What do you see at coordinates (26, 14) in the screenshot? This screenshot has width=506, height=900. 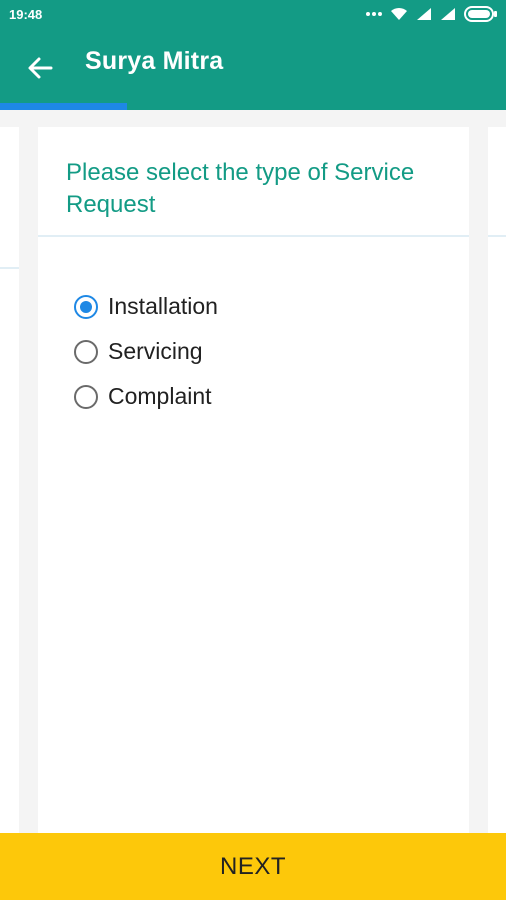 I see `status-time: 19:48` at bounding box center [26, 14].